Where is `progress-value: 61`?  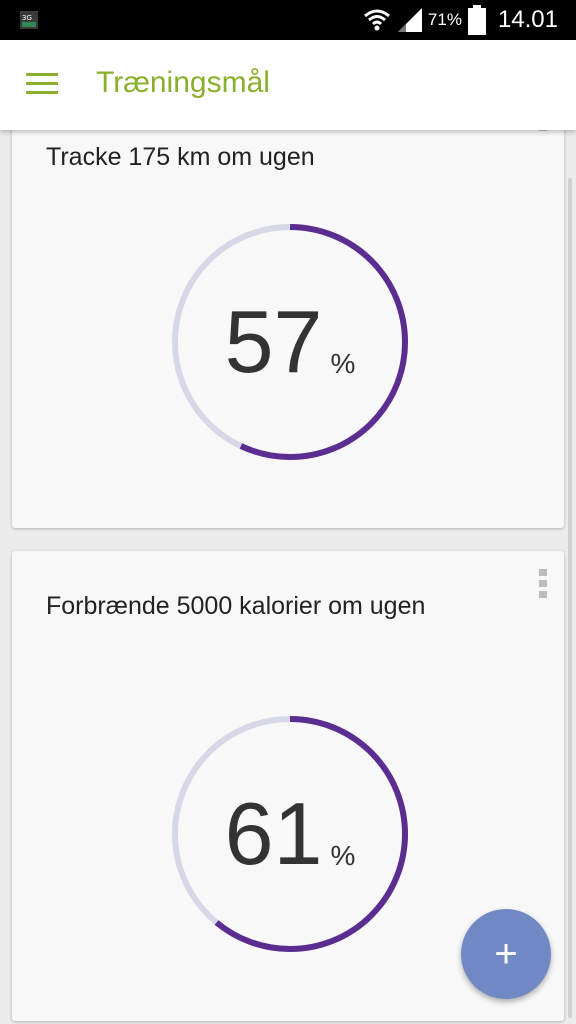
progress-value: 61 is located at coordinates (273, 833).